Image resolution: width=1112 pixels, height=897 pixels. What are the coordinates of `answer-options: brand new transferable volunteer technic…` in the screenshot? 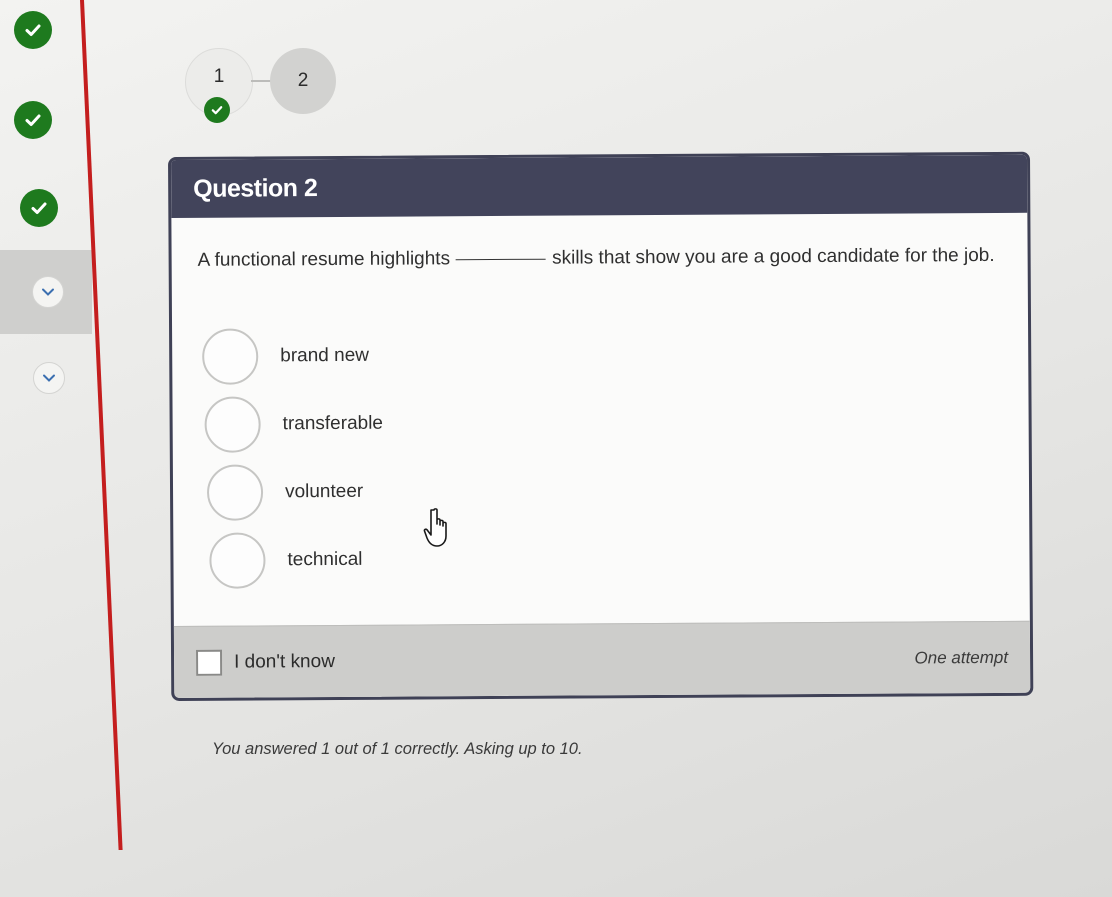 It's located at (293, 463).